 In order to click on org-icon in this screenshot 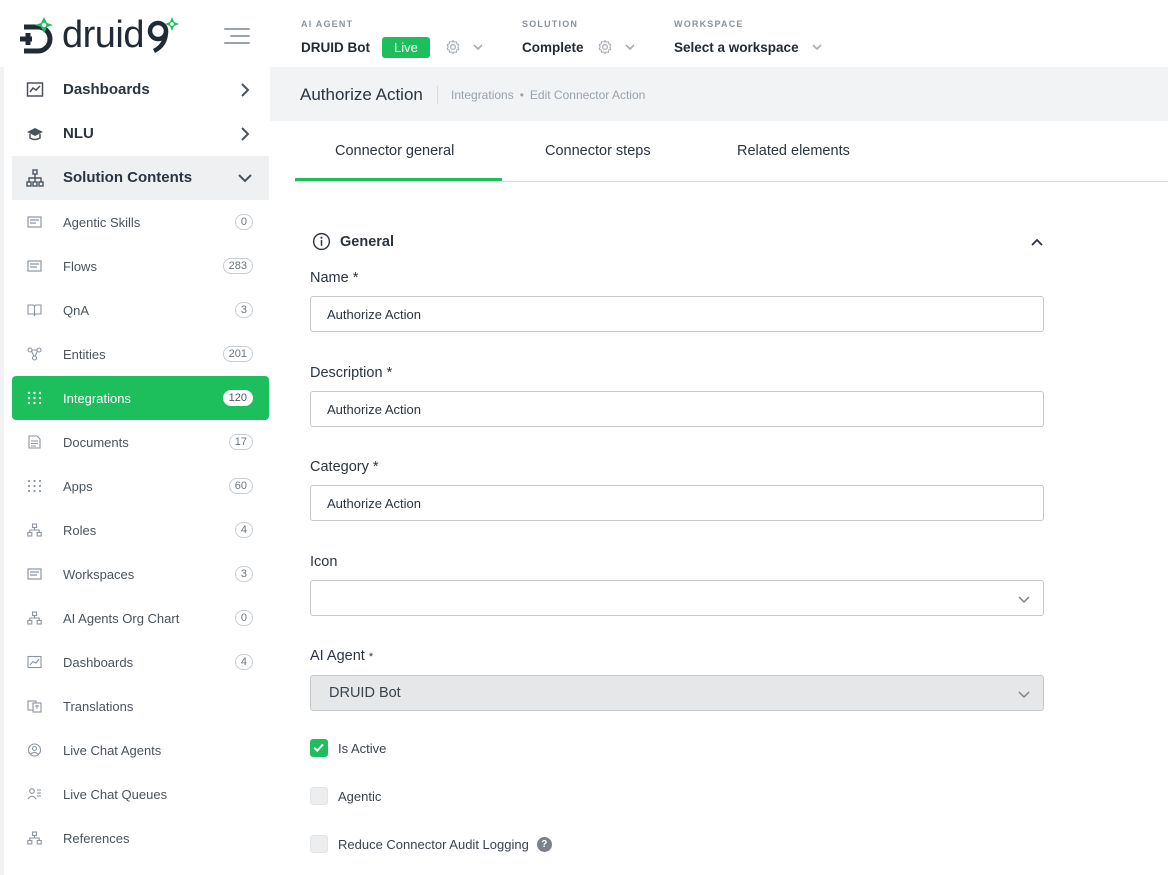, I will do `click(34, 530)`.